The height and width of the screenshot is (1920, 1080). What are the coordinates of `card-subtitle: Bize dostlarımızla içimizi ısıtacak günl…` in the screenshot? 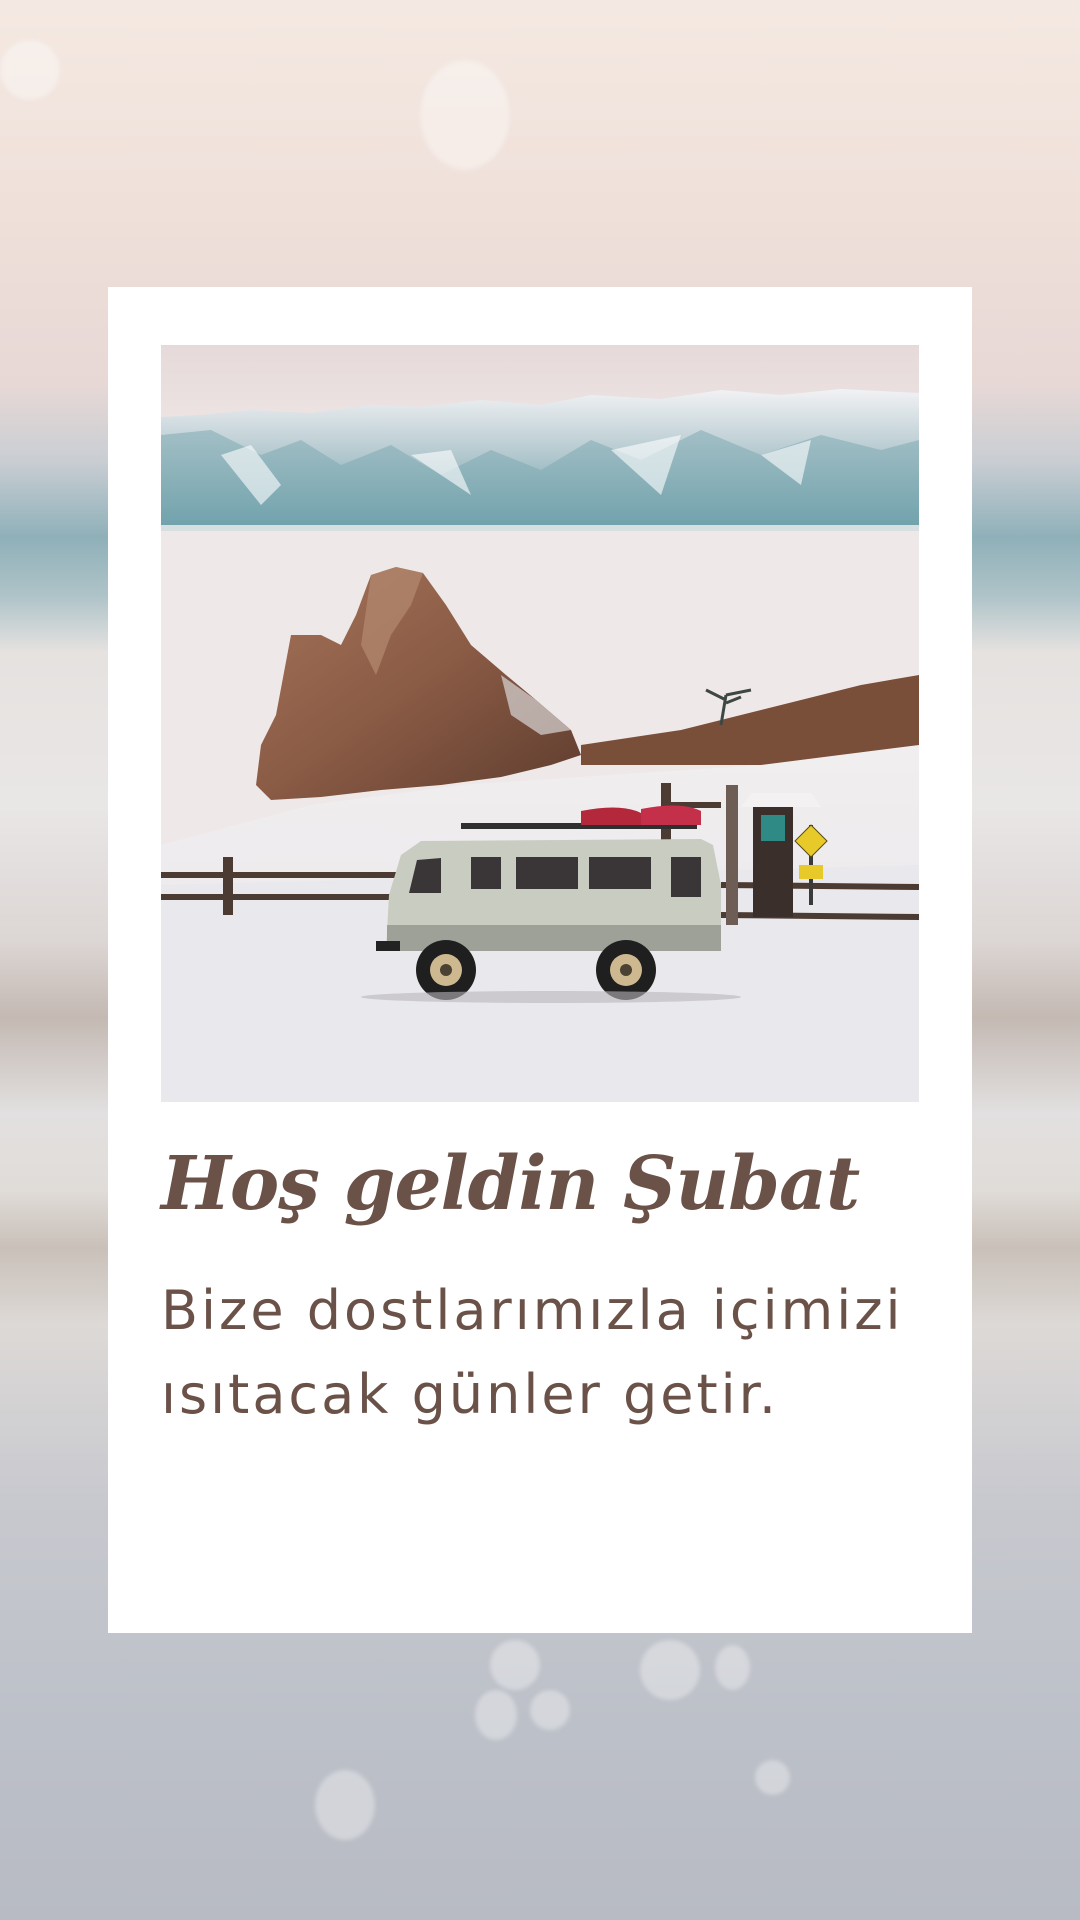 It's located at (532, 1352).